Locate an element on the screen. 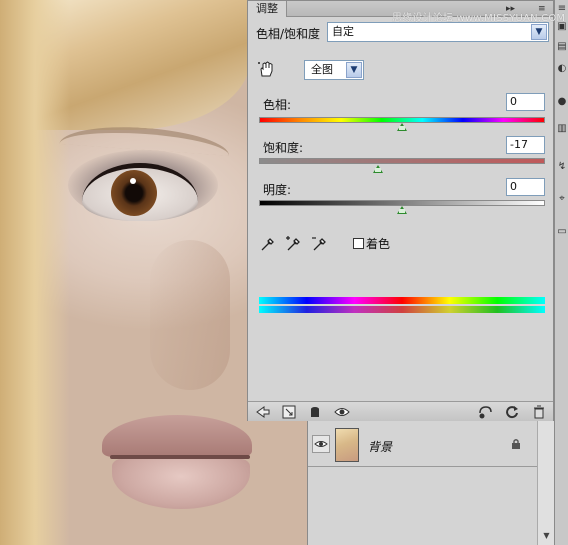 The image size is (568, 545). dock-tool-icon: ↯ is located at coordinates (562, 167).